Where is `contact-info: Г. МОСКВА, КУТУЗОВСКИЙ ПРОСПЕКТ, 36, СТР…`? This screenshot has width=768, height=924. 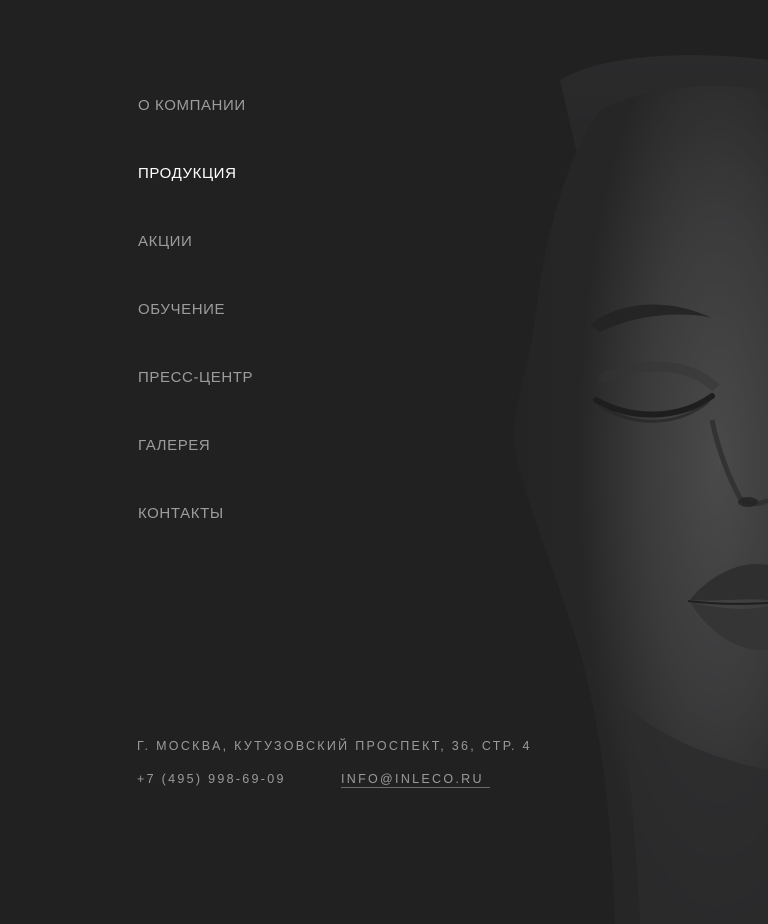
contact-info: Г. МОСКВА, КУТУЗОВСКИЙ ПРОСПЕКТ, 36, СТР… is located at coordinates (334, 763).